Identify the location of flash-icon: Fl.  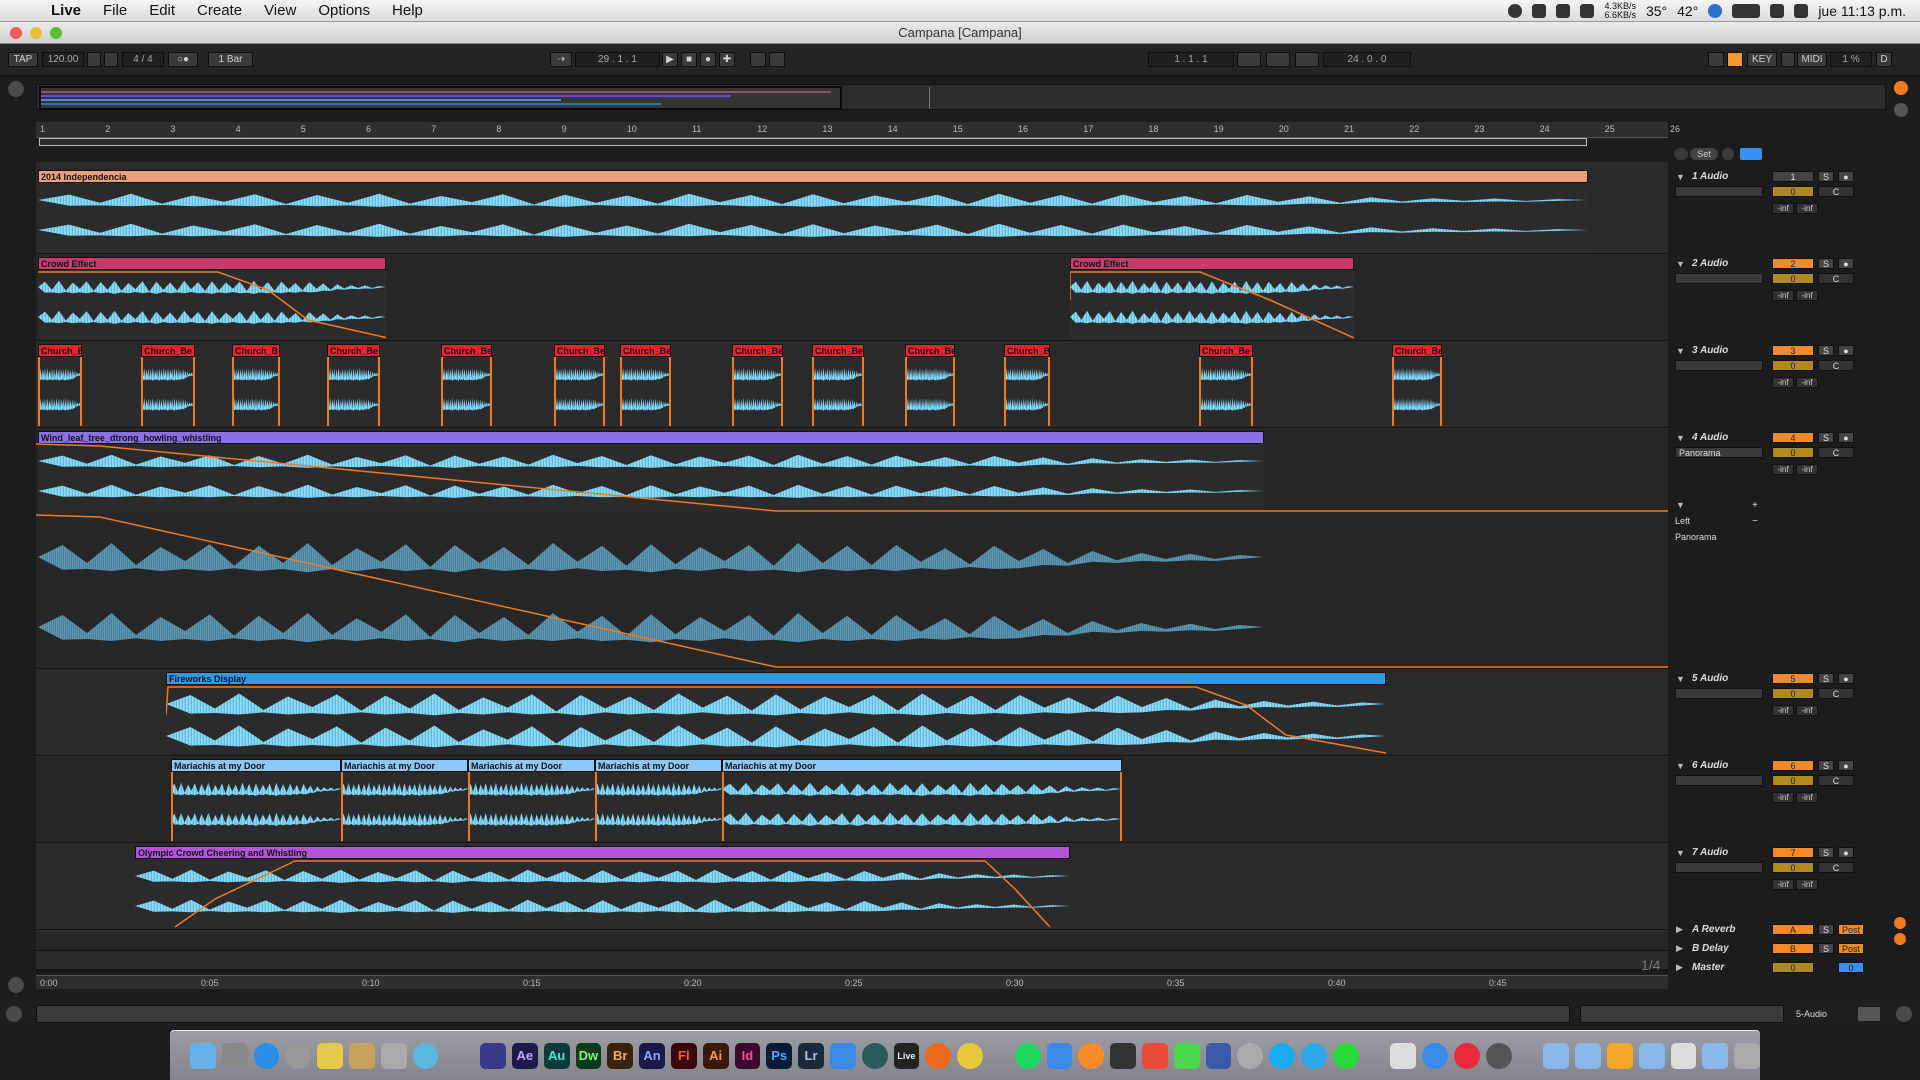
(683, 1055).